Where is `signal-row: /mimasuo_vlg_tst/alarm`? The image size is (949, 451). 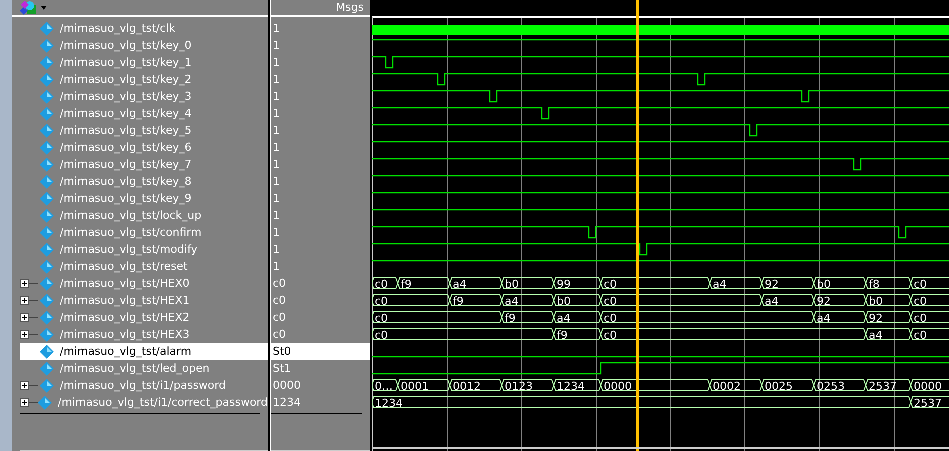 signal-row: /mimasuo_vlg_tst/alarm is located at coordinates (144, 351).